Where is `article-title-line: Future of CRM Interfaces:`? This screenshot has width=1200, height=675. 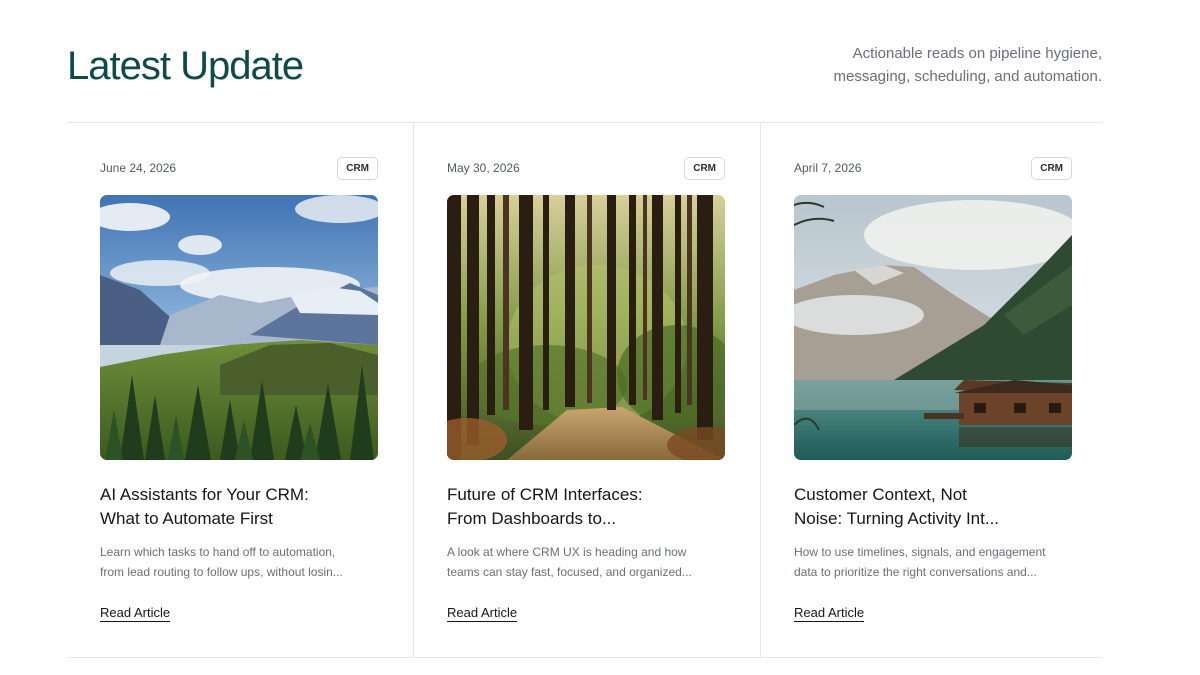
article-title-line: Future of CRM Interfaces: is located at coordinates (545, 494).